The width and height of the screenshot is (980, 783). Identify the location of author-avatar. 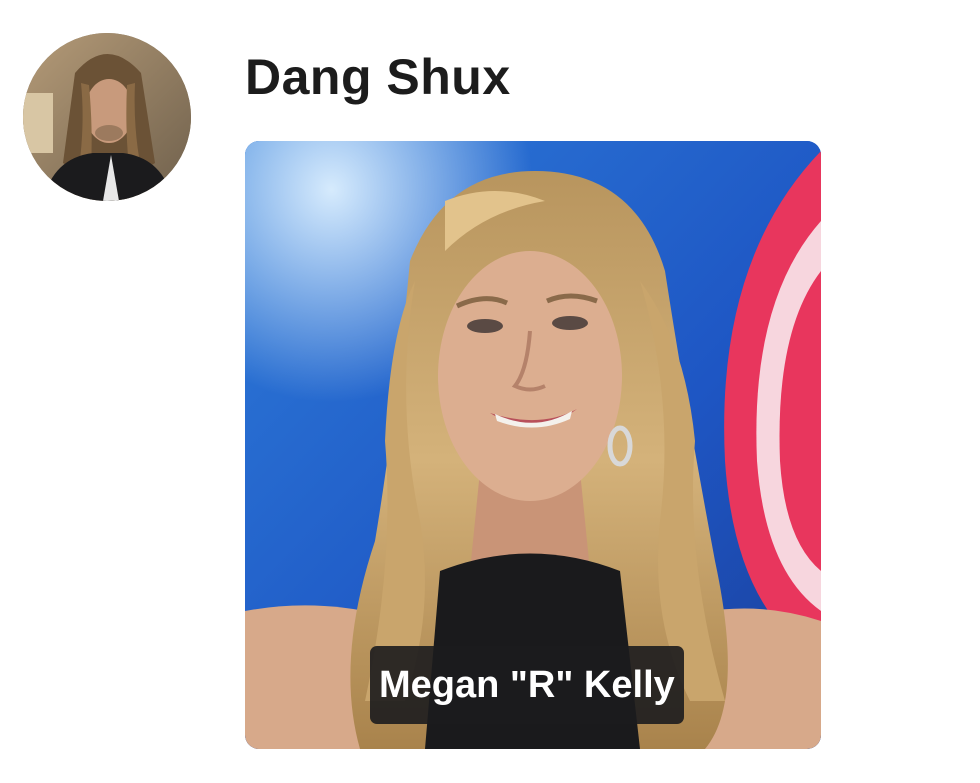
(107, 117).